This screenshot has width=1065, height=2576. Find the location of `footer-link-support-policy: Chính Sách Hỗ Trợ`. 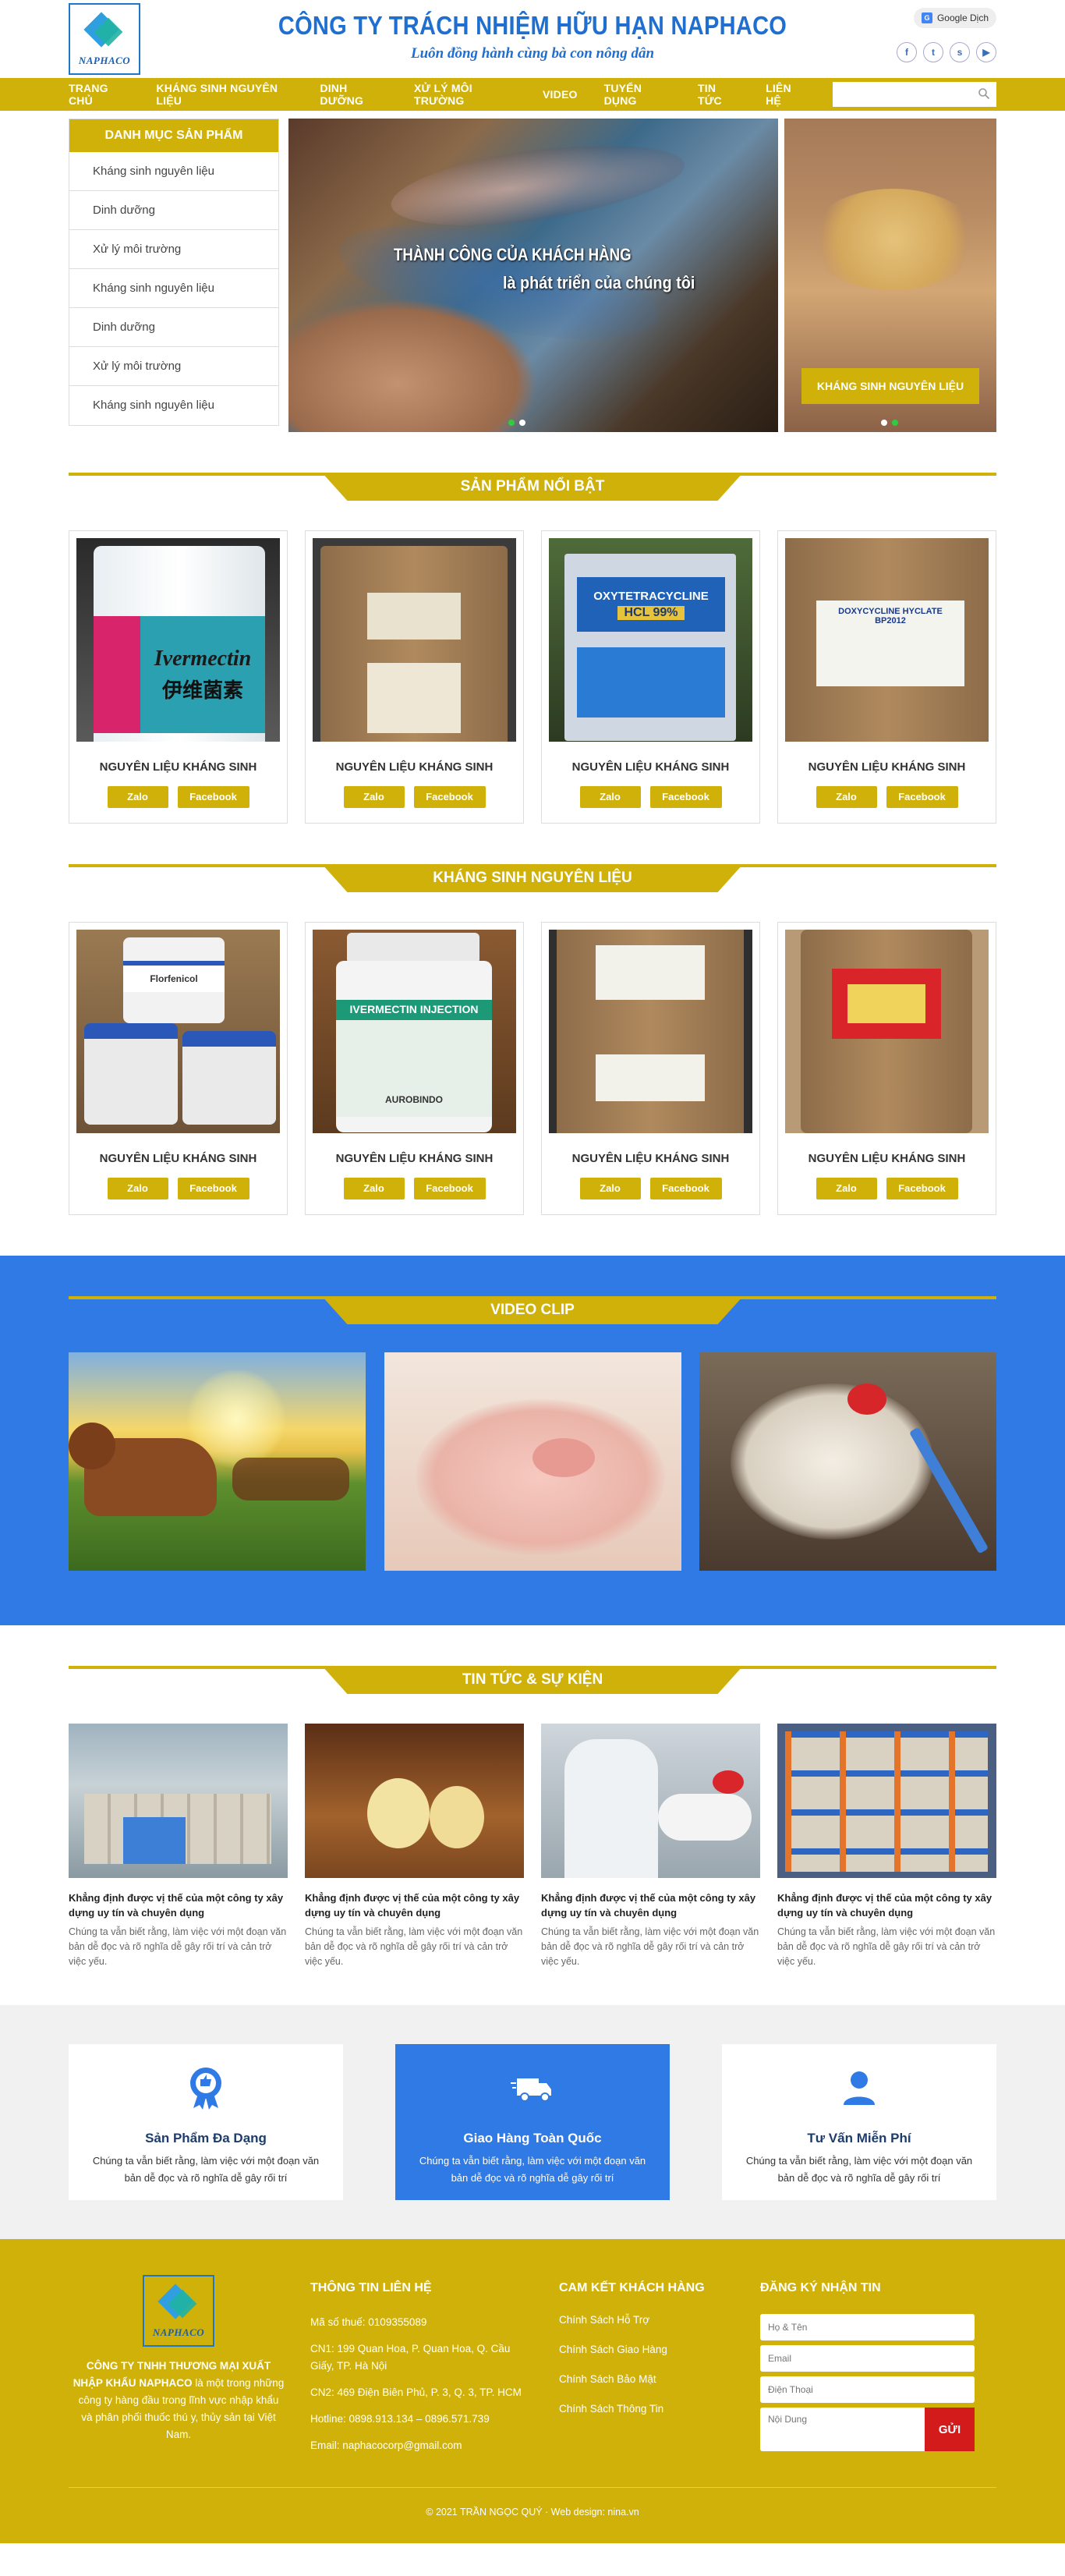

footer-link-support-policy: Chính Sách Hỗ Trợ is located at coordinates (659, 2320).